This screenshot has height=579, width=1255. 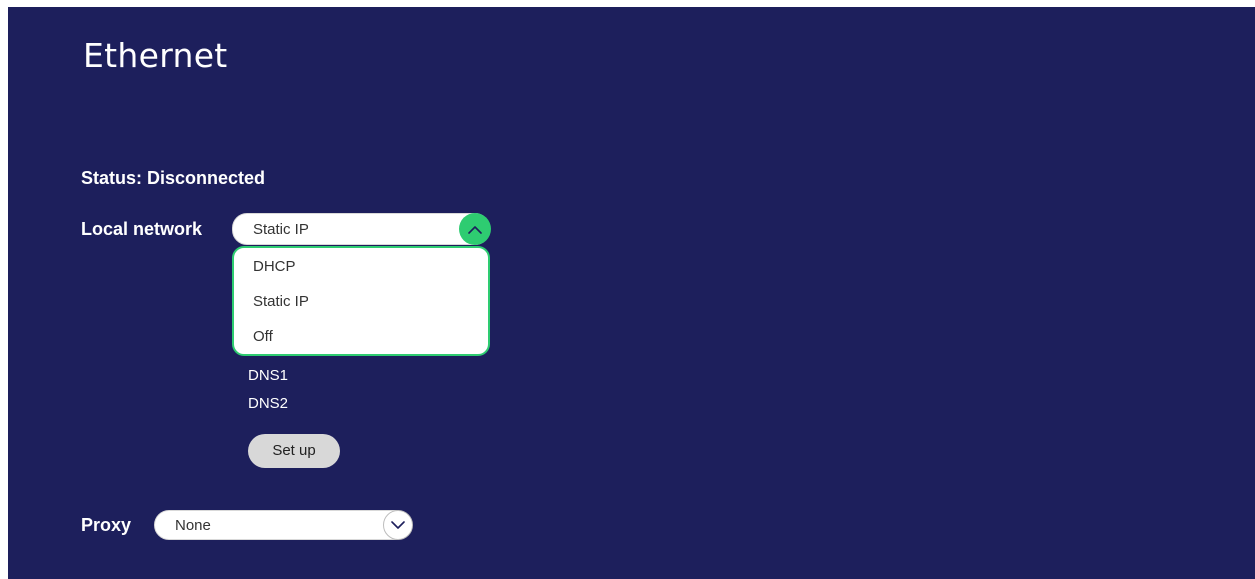 What do you see at coordinates (283, 525) in the screenshot?
I see `proxy-select: None` at bounding box center [283, 525].